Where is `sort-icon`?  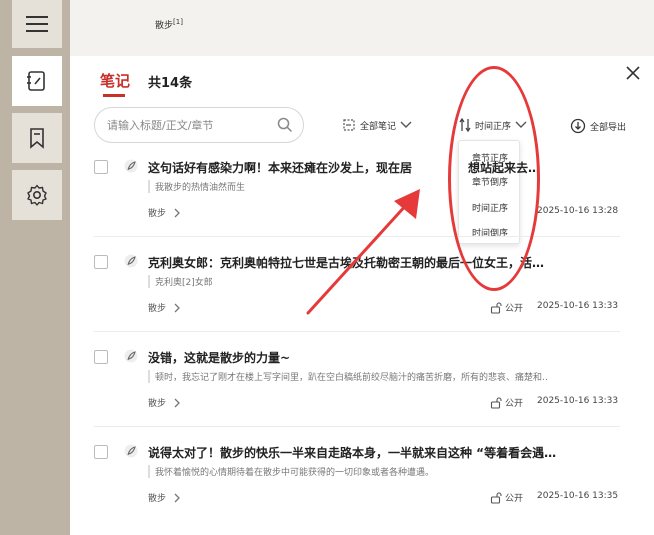 sort-icon is located at coordinates (465, 125).